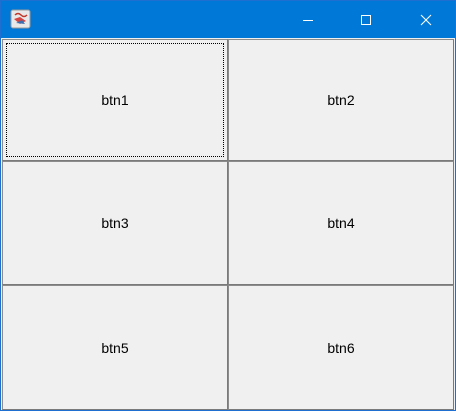  I want to click on minimize-icon, so click(308, 20).